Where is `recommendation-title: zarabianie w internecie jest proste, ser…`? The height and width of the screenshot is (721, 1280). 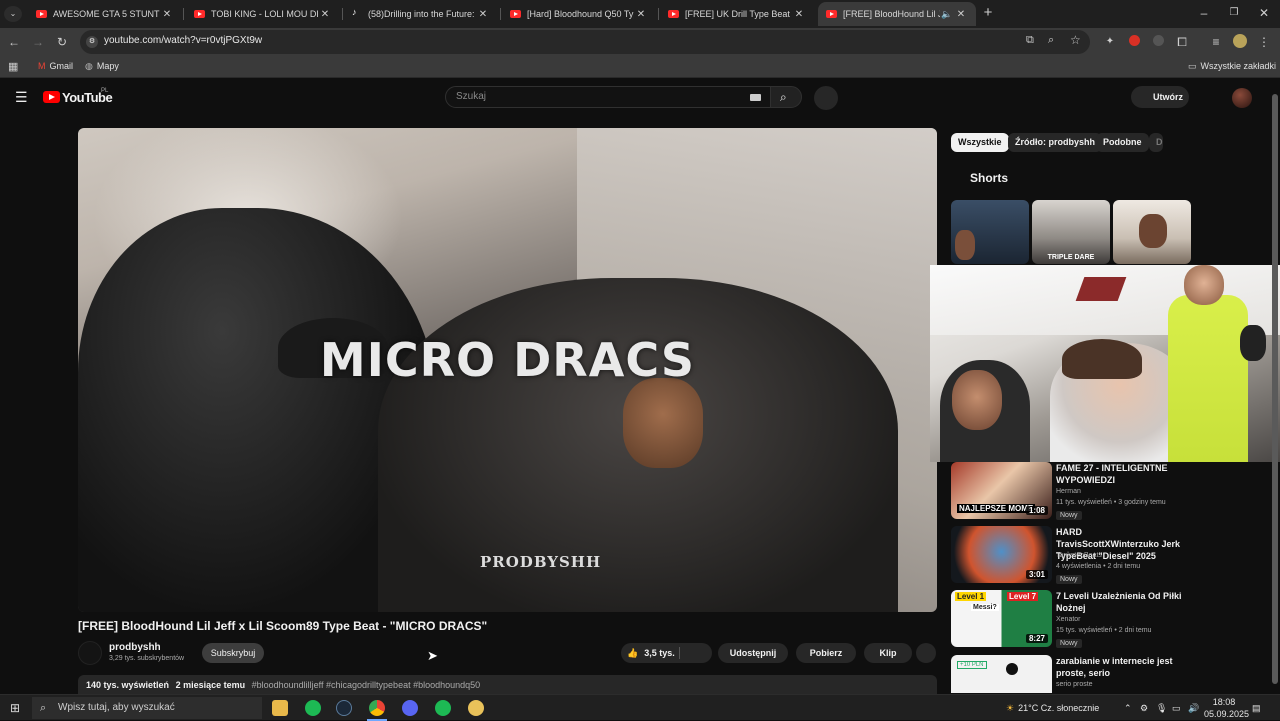 recommendation-title: zarabianie w internecie jest proste, ser… is located at coordinates (1121, 667).